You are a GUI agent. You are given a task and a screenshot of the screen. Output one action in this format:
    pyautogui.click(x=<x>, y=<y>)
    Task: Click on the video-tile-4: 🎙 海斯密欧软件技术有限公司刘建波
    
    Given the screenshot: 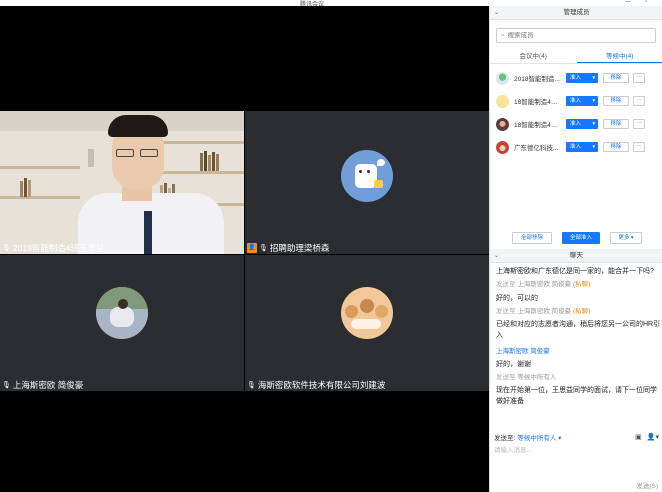 What is the action you would take?
    pyautogui.click(x=367, y=323)
    